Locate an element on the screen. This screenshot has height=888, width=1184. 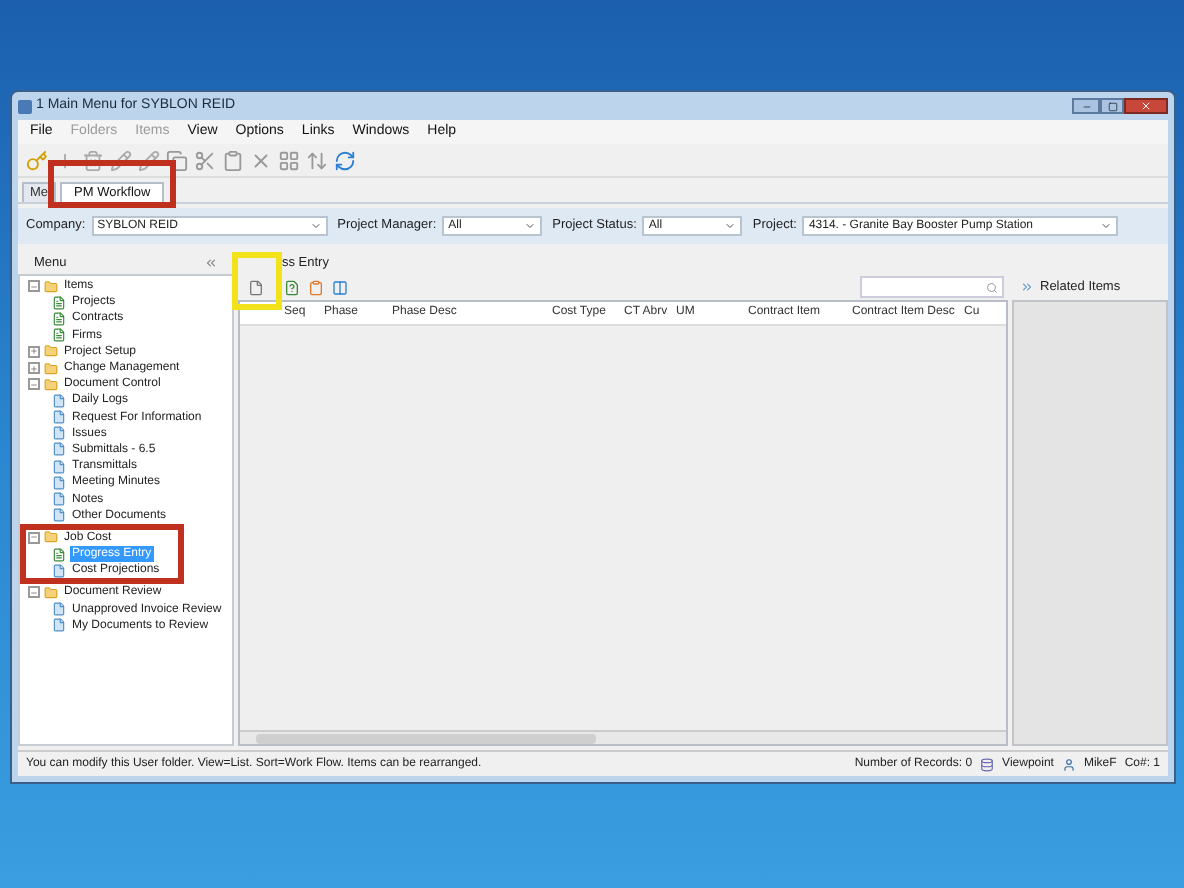
key-icon is located at coordinates (37, 160).